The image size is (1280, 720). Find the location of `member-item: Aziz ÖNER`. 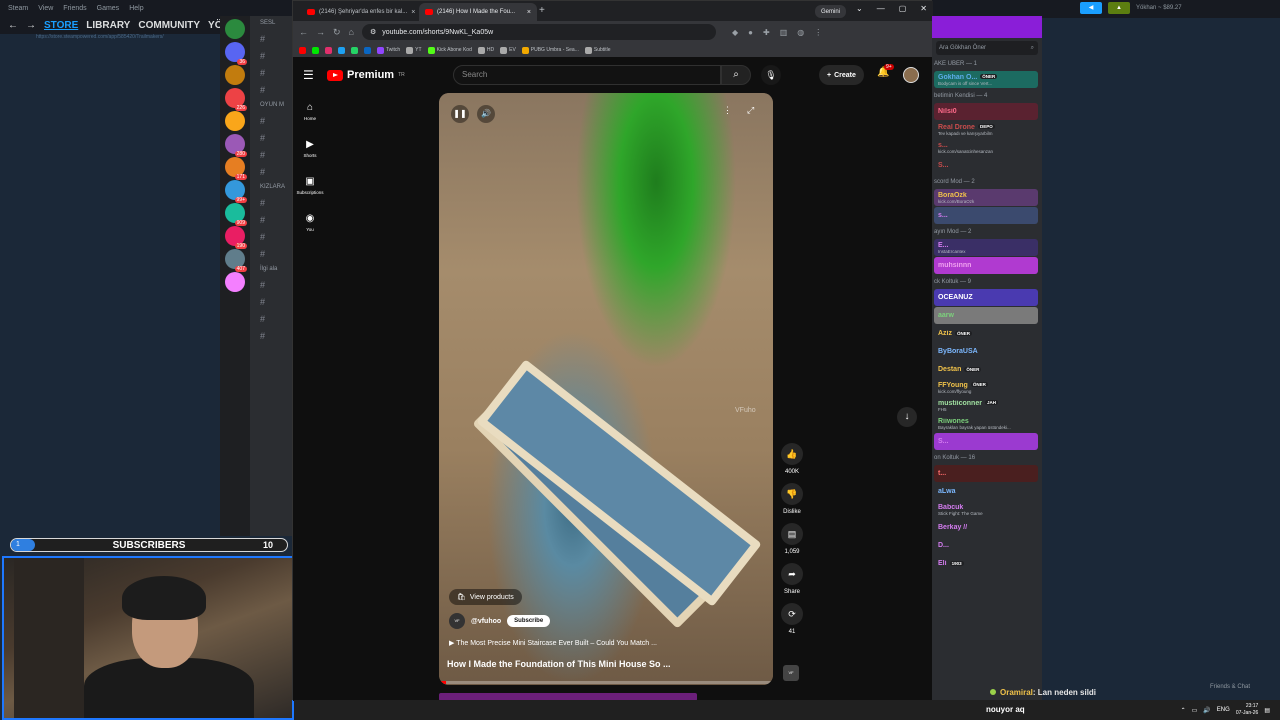

member-item: Aziz ÖNER is located at coordinates (986, 333).